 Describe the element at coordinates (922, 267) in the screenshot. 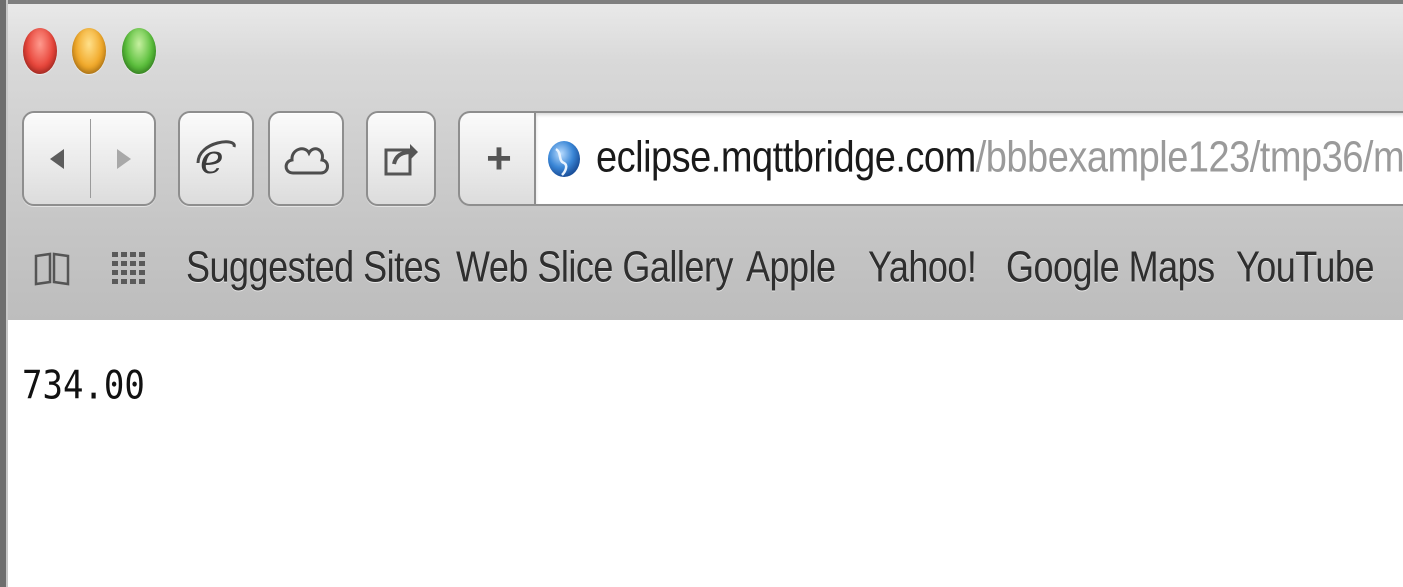

I see `bookmark-yahoo: Yahoo!` at that location.